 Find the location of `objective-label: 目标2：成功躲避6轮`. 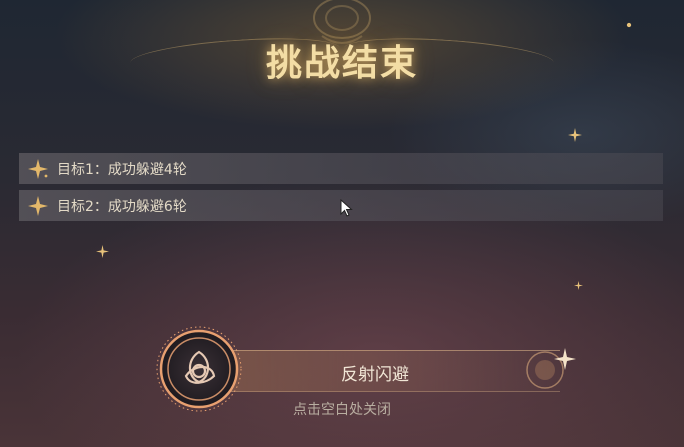

objective-label: 目标2：成功躲避6轮 is located at coordinates (122, 206).